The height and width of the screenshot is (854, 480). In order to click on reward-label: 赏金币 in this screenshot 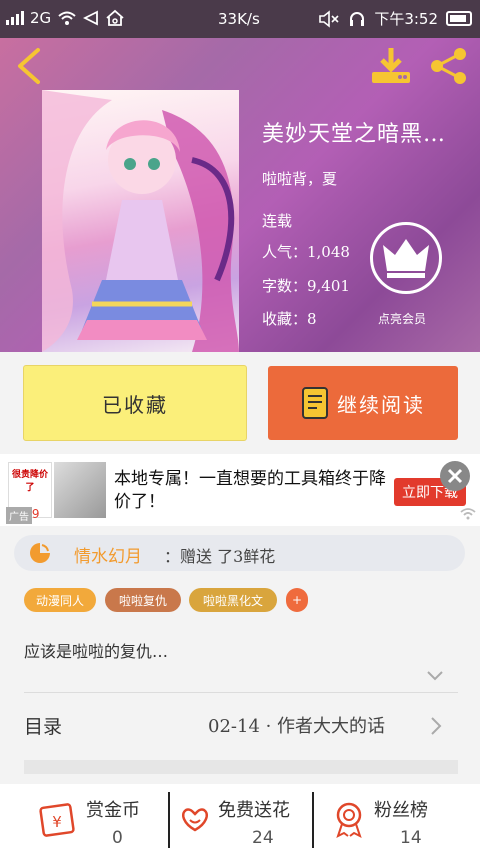, I will do `click(113, 809)`.